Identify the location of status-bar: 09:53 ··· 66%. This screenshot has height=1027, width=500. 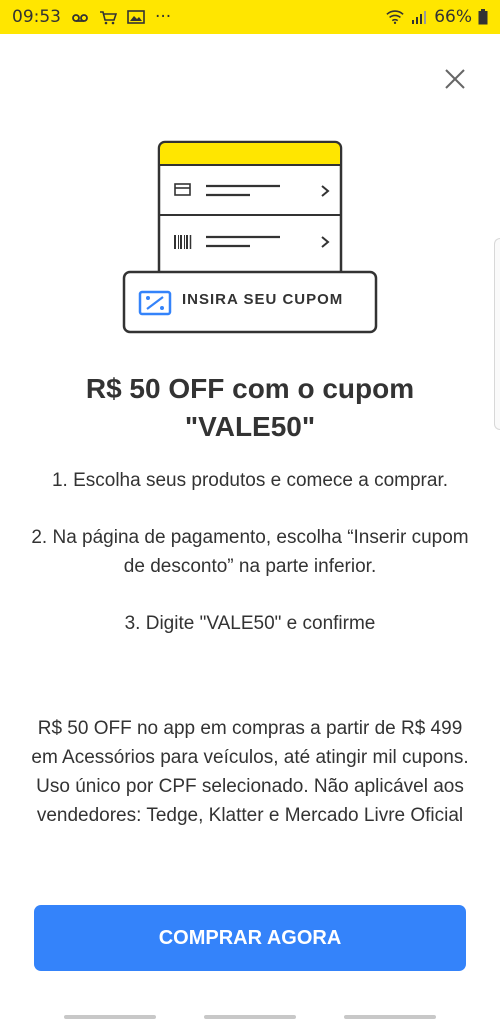
(250, 17).